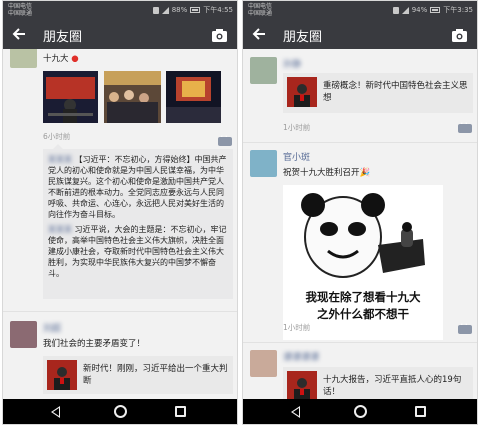 This screenshot has width=480, height=425. What do you see at coordinates (57, 136) in the screenshot?
I see `post-time: 6小时前` at bounding box center [57, 136].